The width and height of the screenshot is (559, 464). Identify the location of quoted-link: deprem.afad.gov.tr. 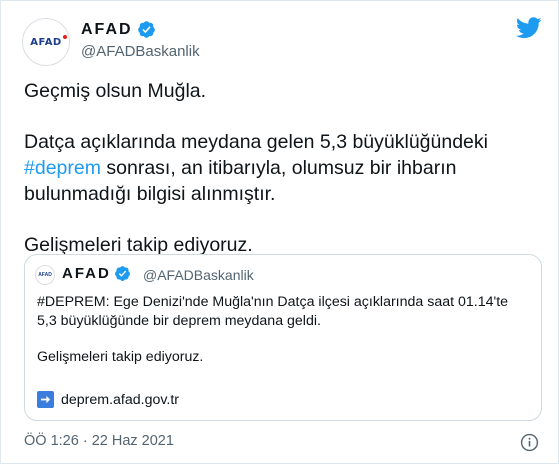
(108, 399).